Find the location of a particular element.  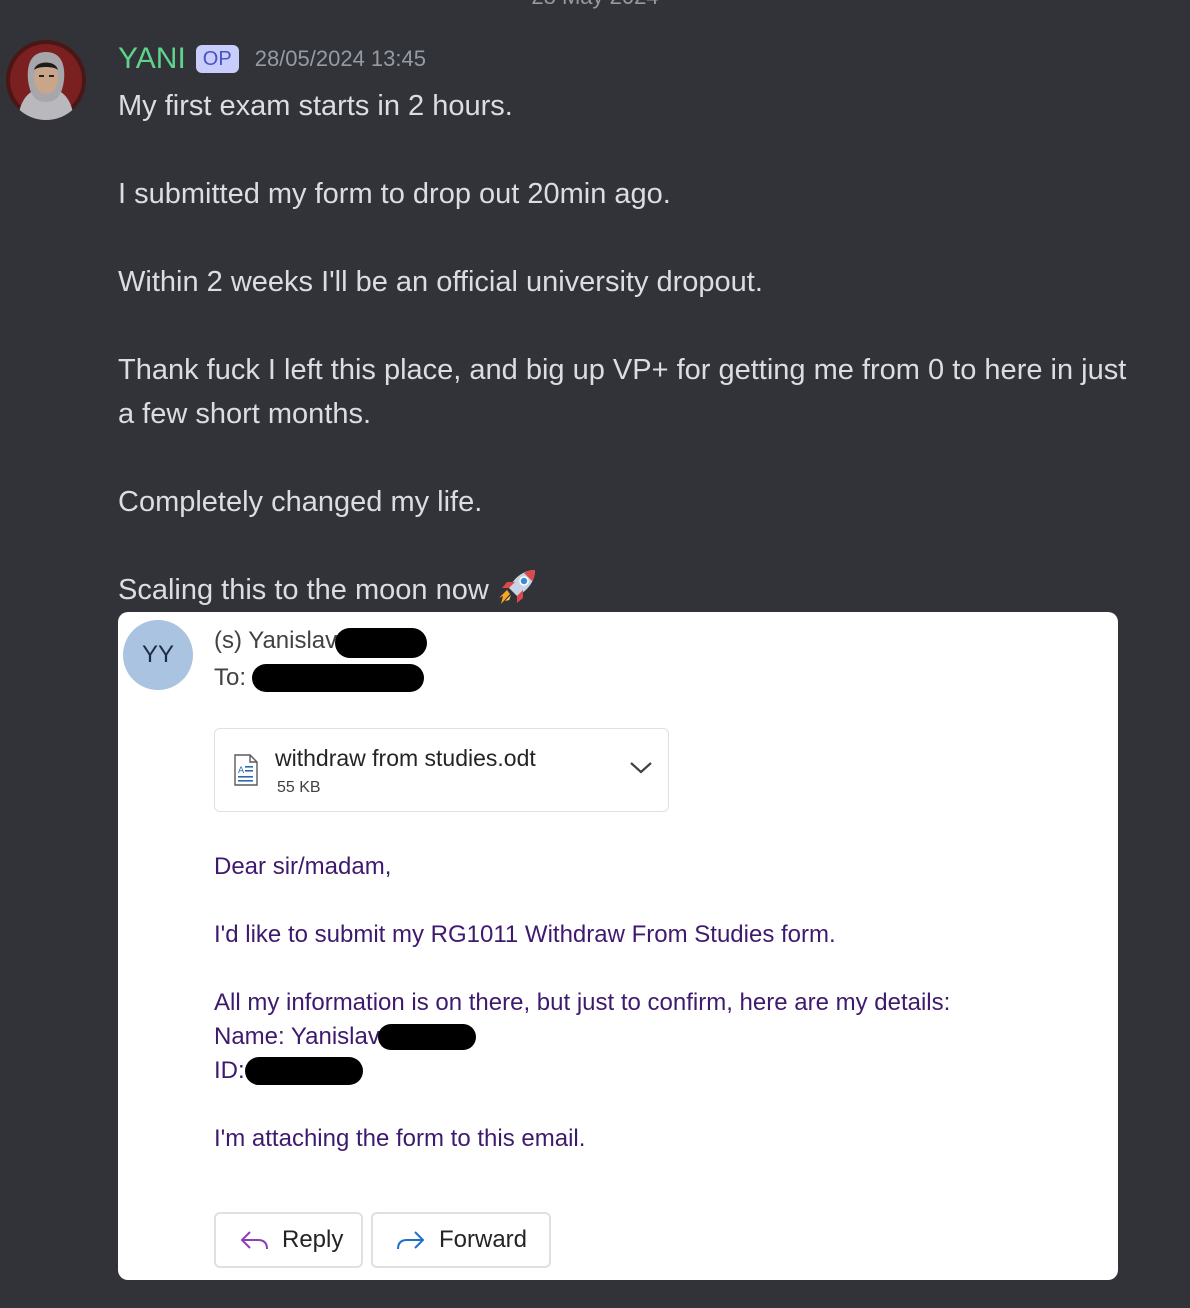

svg-text: A is located at coordinates (241, 771).